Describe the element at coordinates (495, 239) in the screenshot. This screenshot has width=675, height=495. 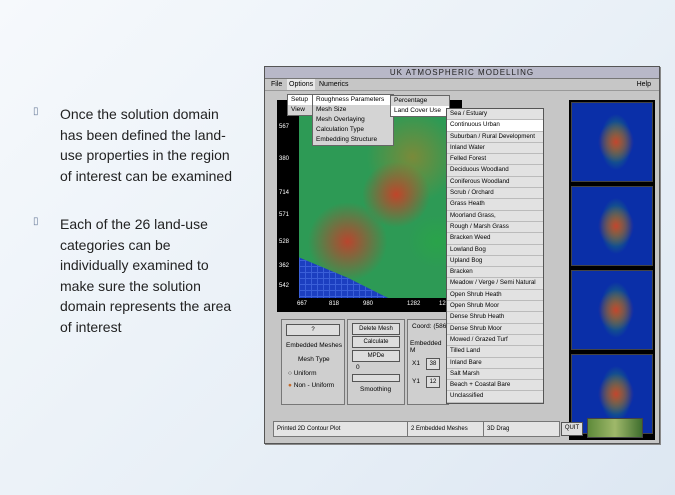
I see `land-use-item: Bracken Weed` at that location.